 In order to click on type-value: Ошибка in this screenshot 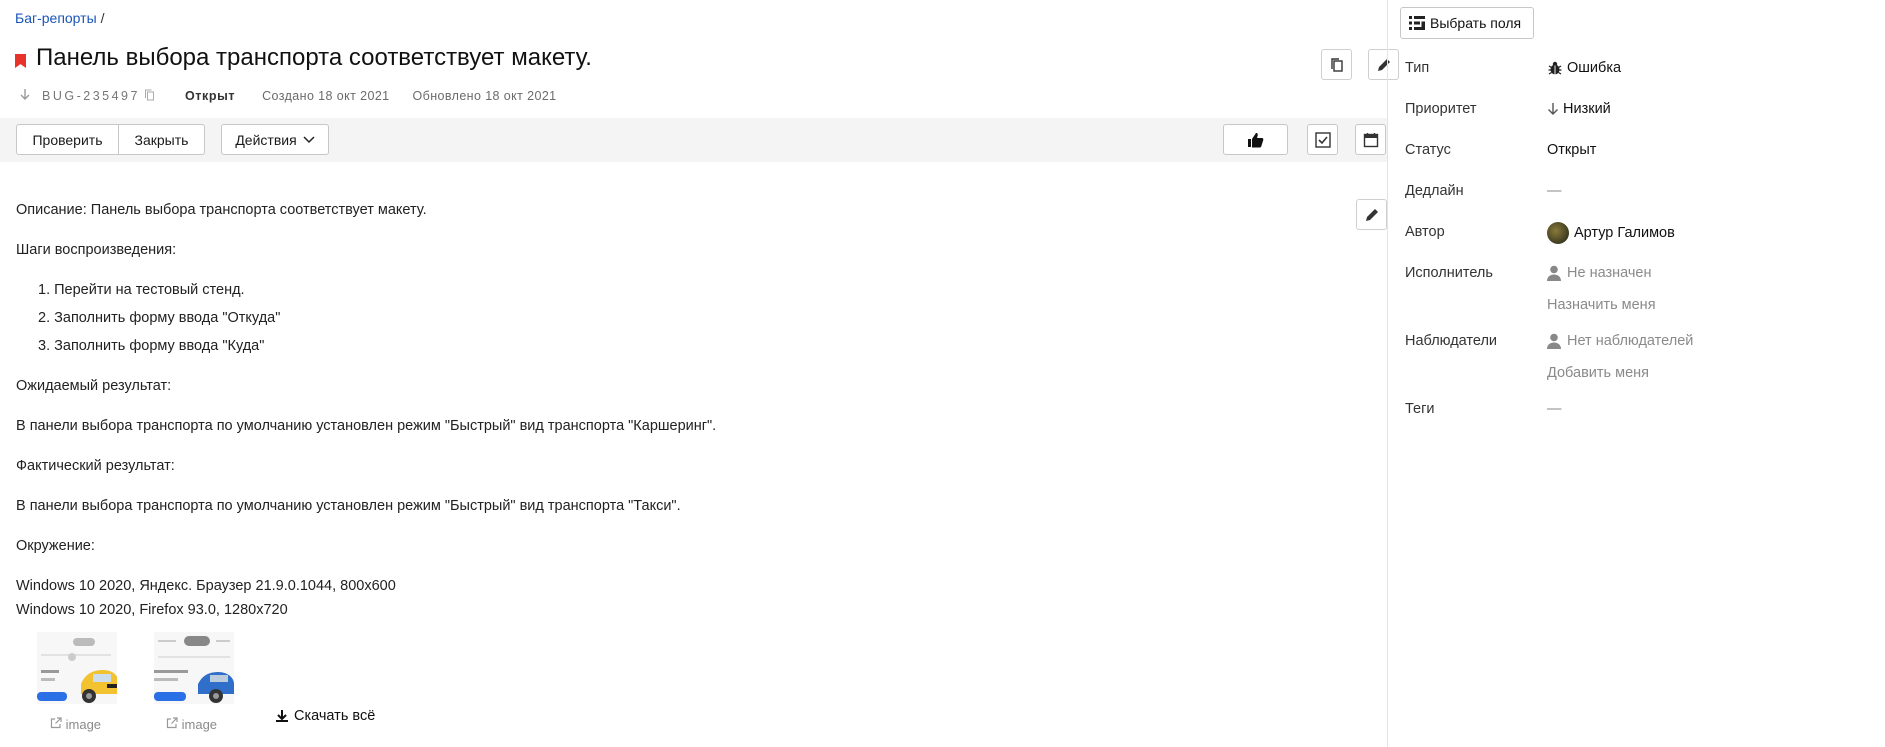, I will do `click(1584, 68)`.